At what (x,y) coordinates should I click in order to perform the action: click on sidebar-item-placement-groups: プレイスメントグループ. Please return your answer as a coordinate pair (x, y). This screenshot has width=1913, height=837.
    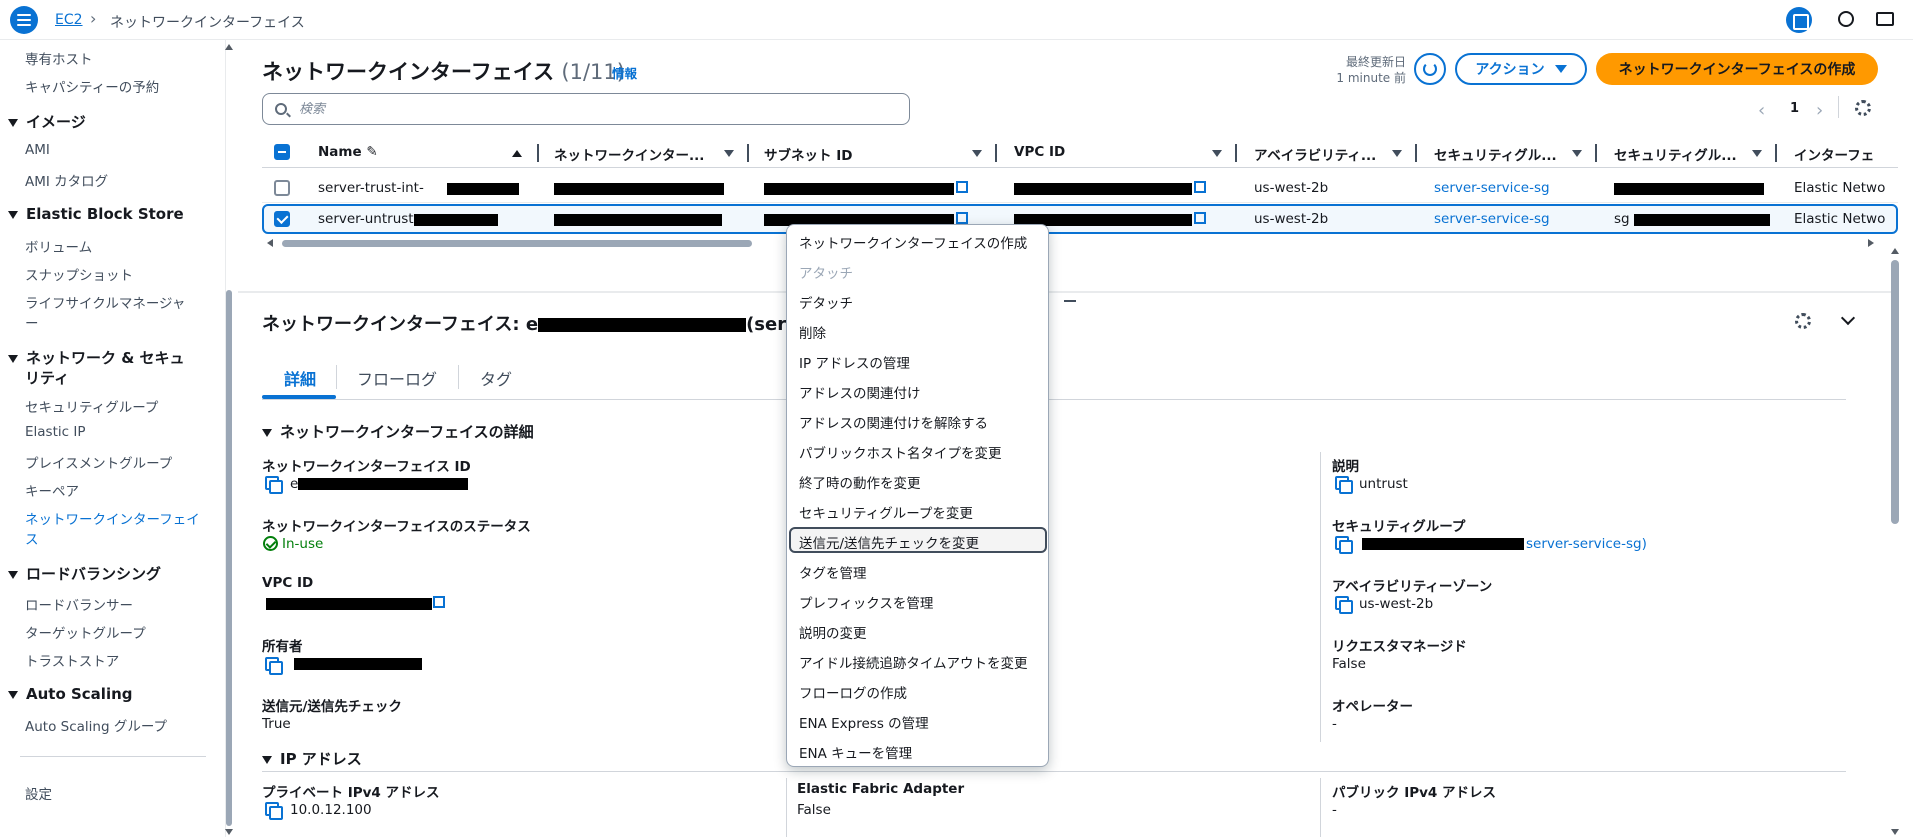
    Looking at the image, I should click on (98, 462).